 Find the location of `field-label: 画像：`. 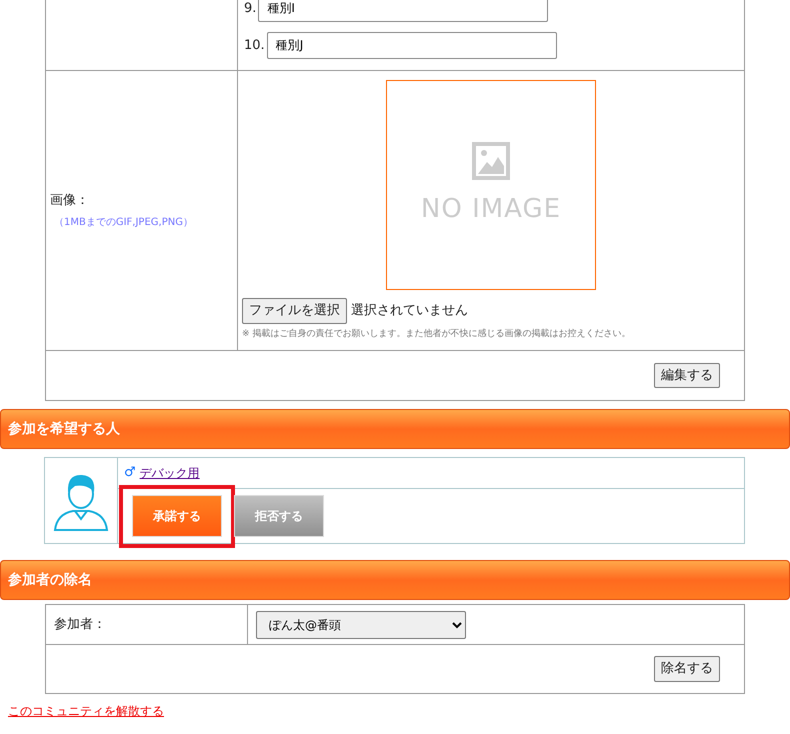

field-label: 画像： is located at coordinates (70, 201).